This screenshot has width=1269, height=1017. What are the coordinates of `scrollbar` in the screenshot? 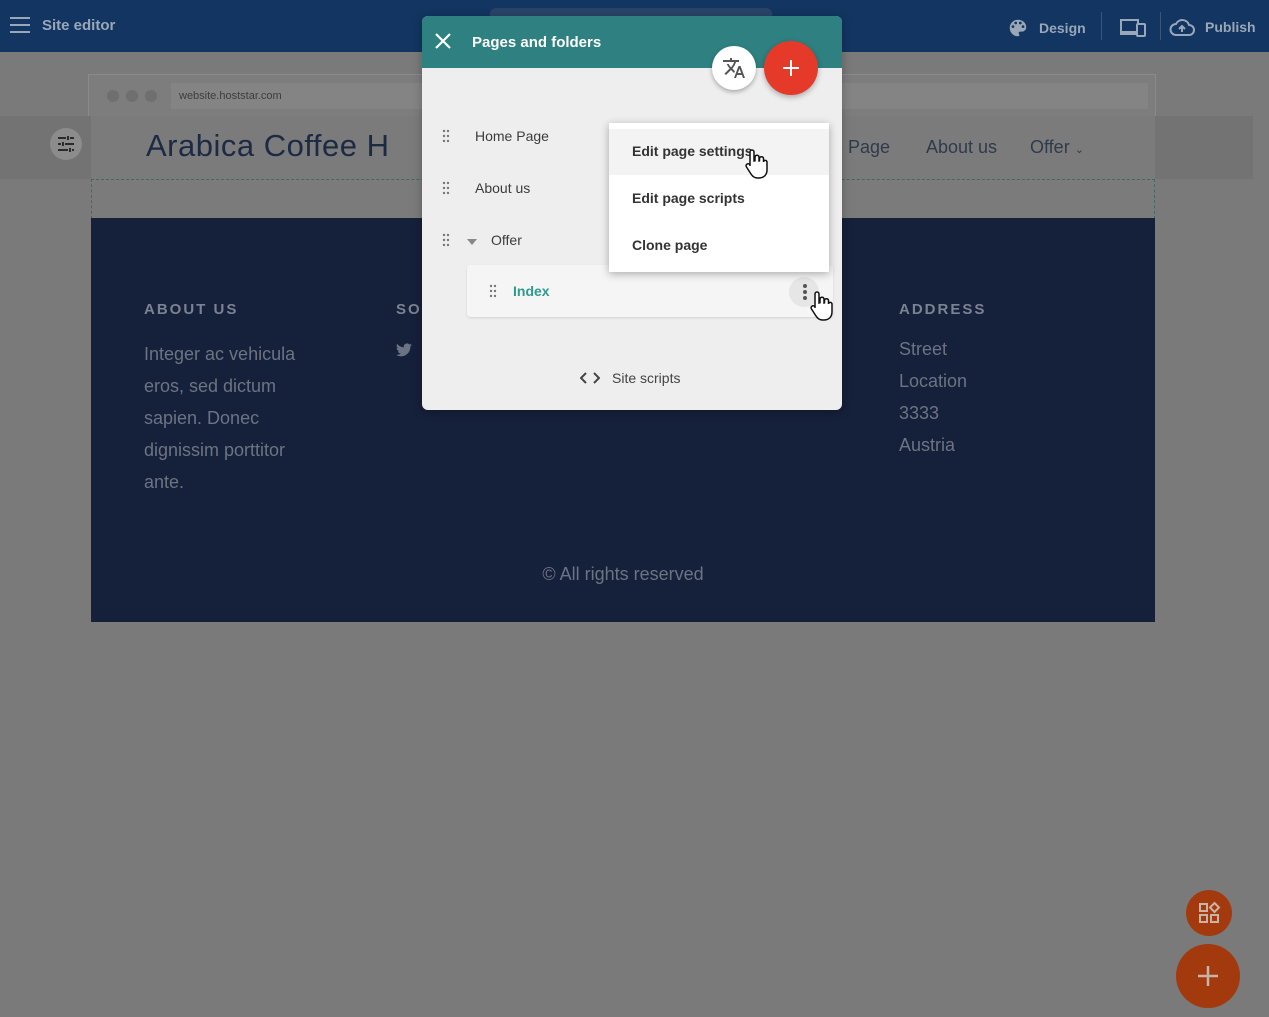 It's located at (1261, 566).